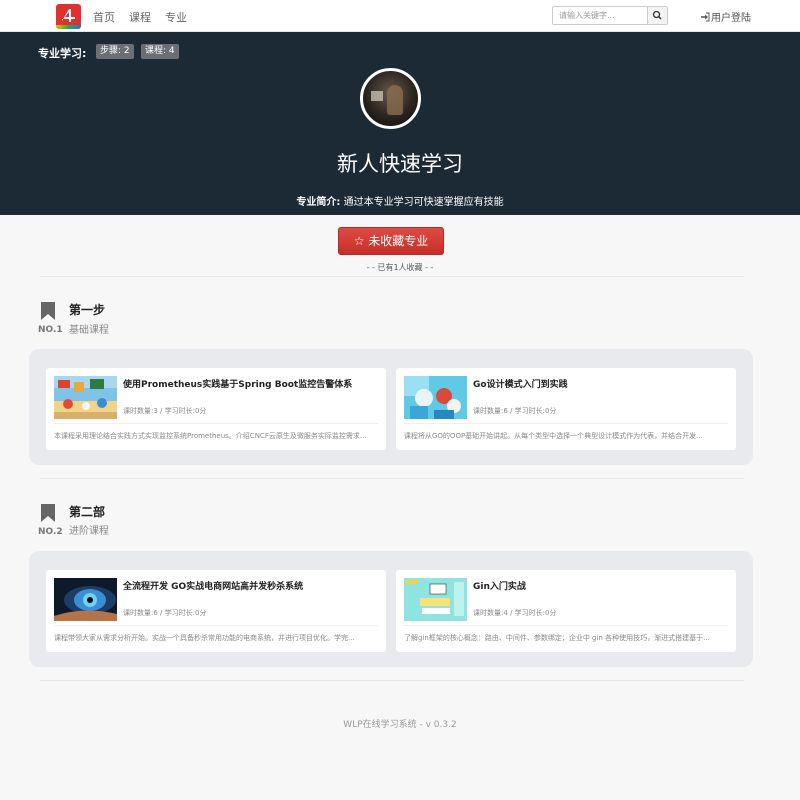 The height and width of the screenshot is (800, 800). I want to click on step-number: NO.1, so click(50, 330).